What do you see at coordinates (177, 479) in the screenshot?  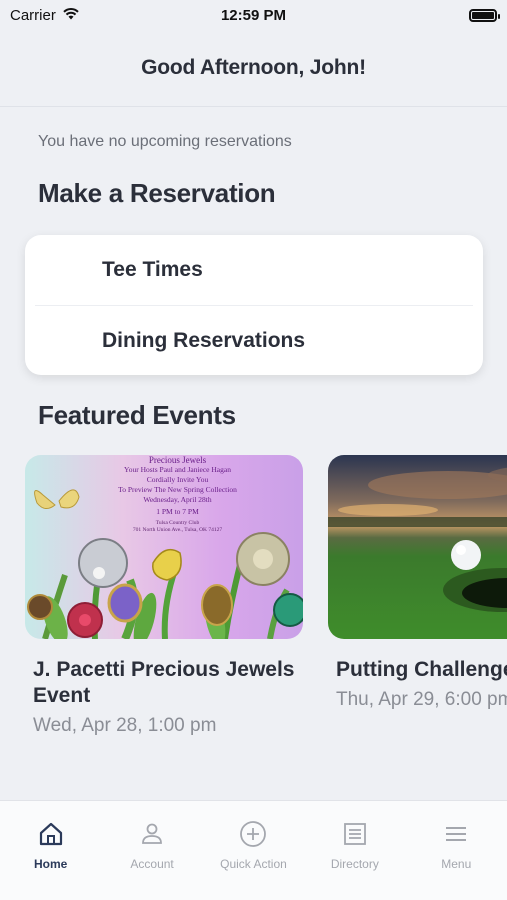 I see `flyer-line: Cordially Invite You` at bounding box center [177, 479].